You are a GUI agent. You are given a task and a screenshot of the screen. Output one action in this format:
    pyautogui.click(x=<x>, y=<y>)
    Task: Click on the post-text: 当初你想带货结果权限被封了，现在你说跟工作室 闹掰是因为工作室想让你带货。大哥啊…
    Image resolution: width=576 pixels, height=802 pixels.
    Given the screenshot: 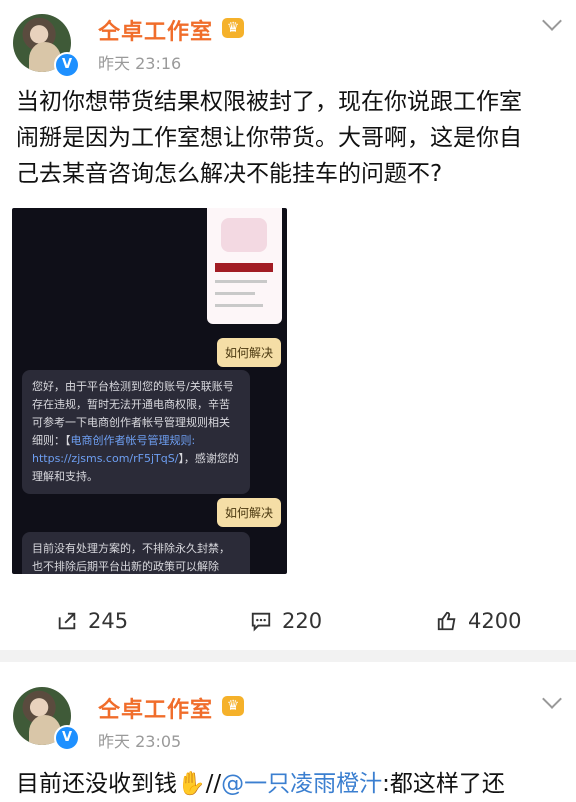 What is the action you would take?
    pyautogui.click(x=290, y=138)
    